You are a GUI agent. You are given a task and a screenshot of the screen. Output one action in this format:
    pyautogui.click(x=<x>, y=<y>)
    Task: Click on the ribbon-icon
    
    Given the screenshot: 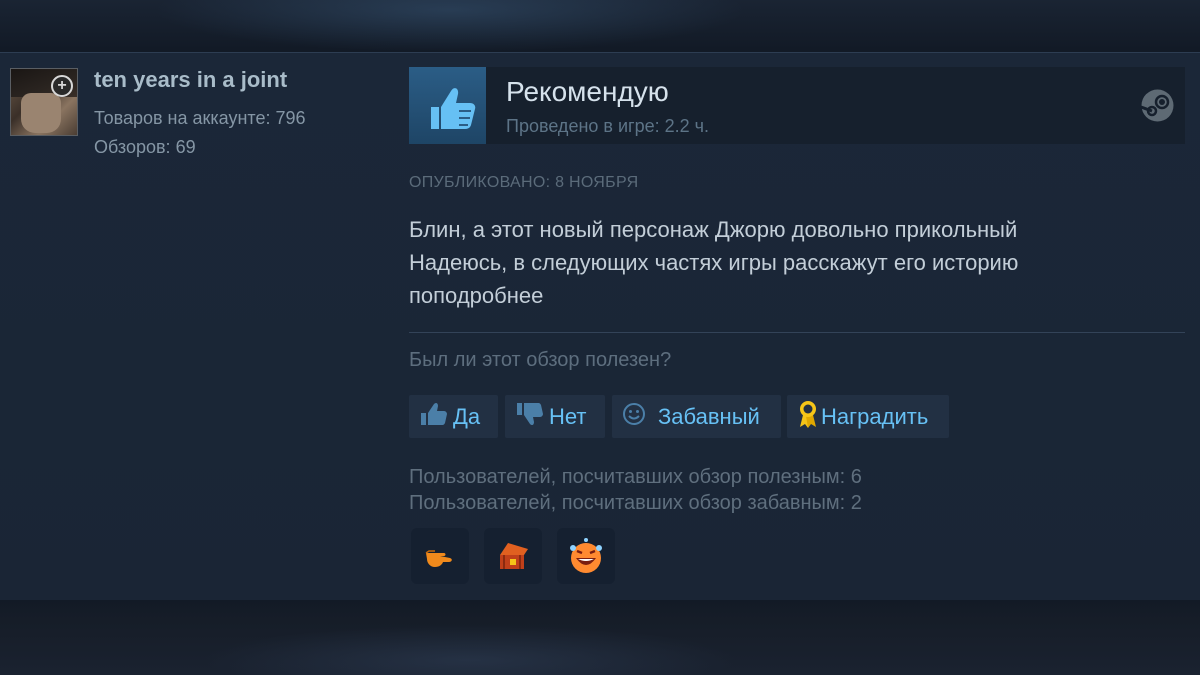 What is the action you would take?
    pyautogui.click(x=808, y=417)
    